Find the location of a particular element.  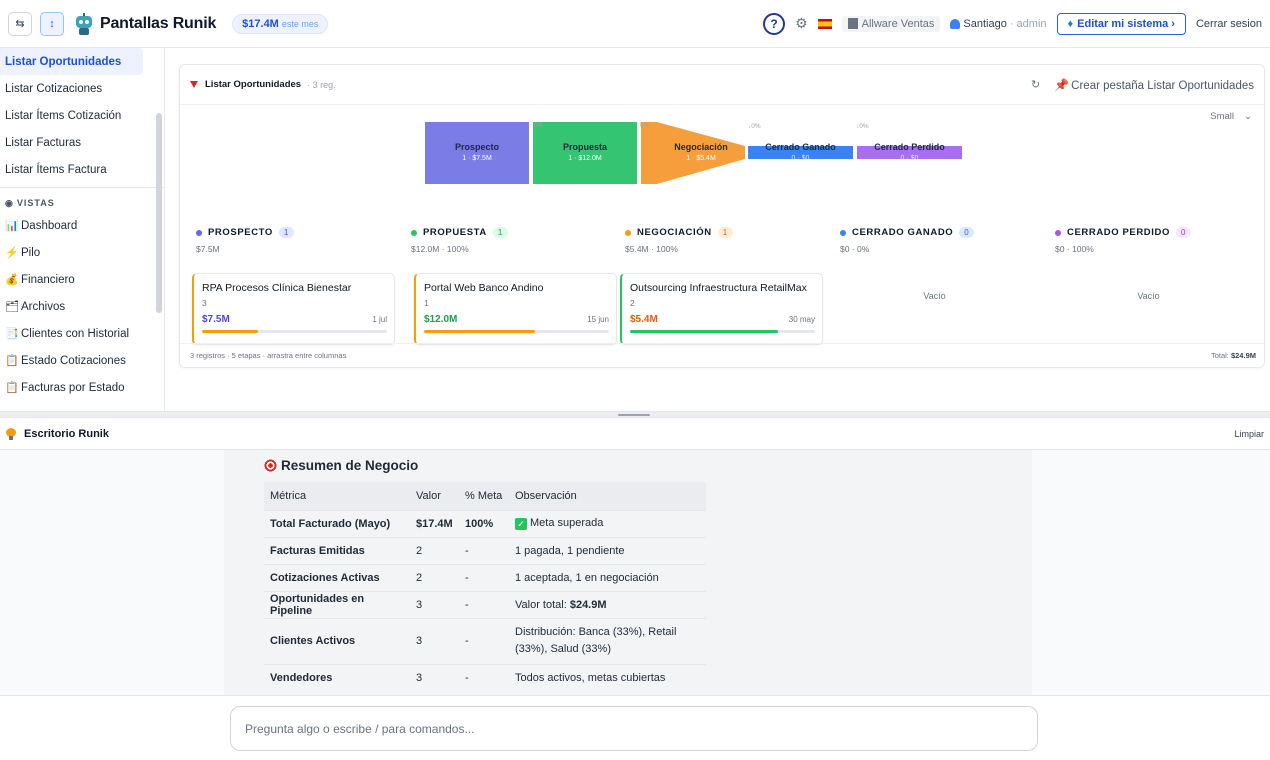

sidebar-item-label: Financiero is located at coordinates (48, 279).